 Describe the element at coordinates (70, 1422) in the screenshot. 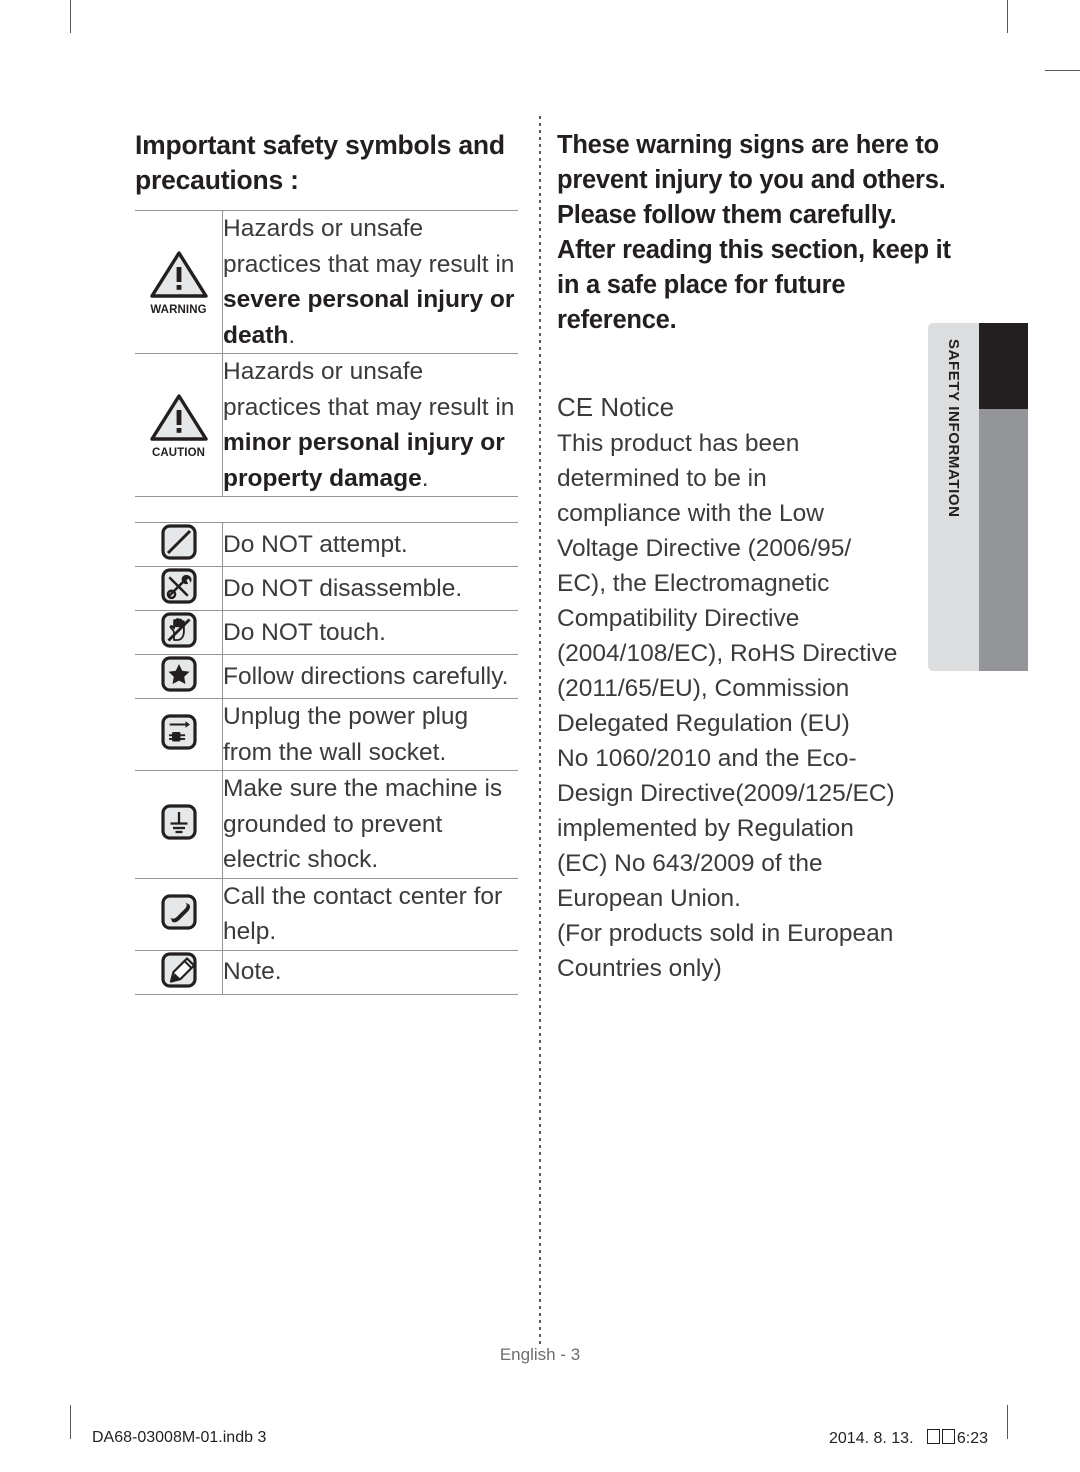

I see `crop-mark-bottom-left` at that location.